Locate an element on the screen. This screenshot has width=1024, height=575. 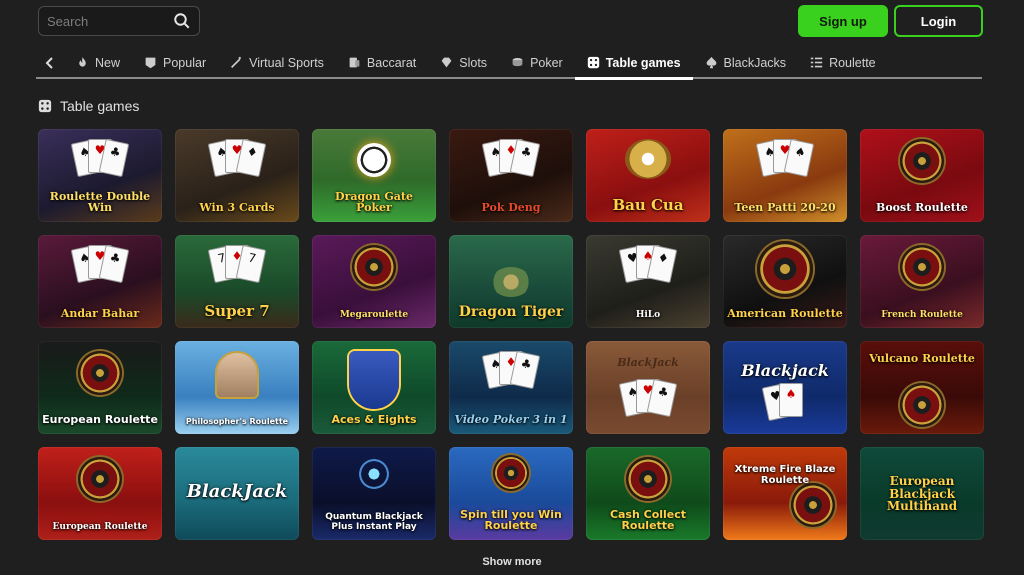
game-title: Blackjack is located at coordinates (785, 370).